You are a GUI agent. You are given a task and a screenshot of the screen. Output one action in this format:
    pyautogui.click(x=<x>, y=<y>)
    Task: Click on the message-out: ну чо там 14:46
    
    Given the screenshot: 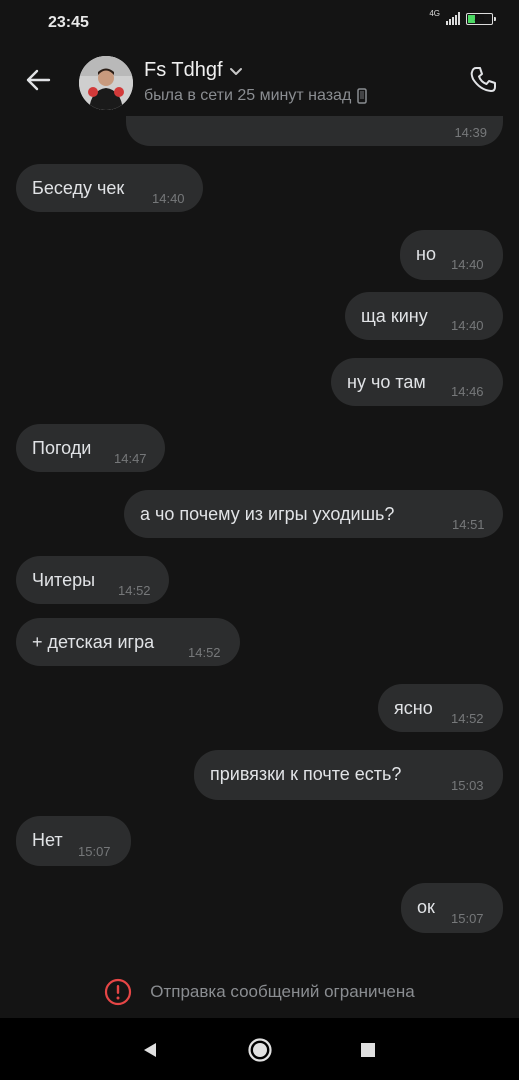 What is the action you would take?
    pyautogui.click(x=417, y=382)
    